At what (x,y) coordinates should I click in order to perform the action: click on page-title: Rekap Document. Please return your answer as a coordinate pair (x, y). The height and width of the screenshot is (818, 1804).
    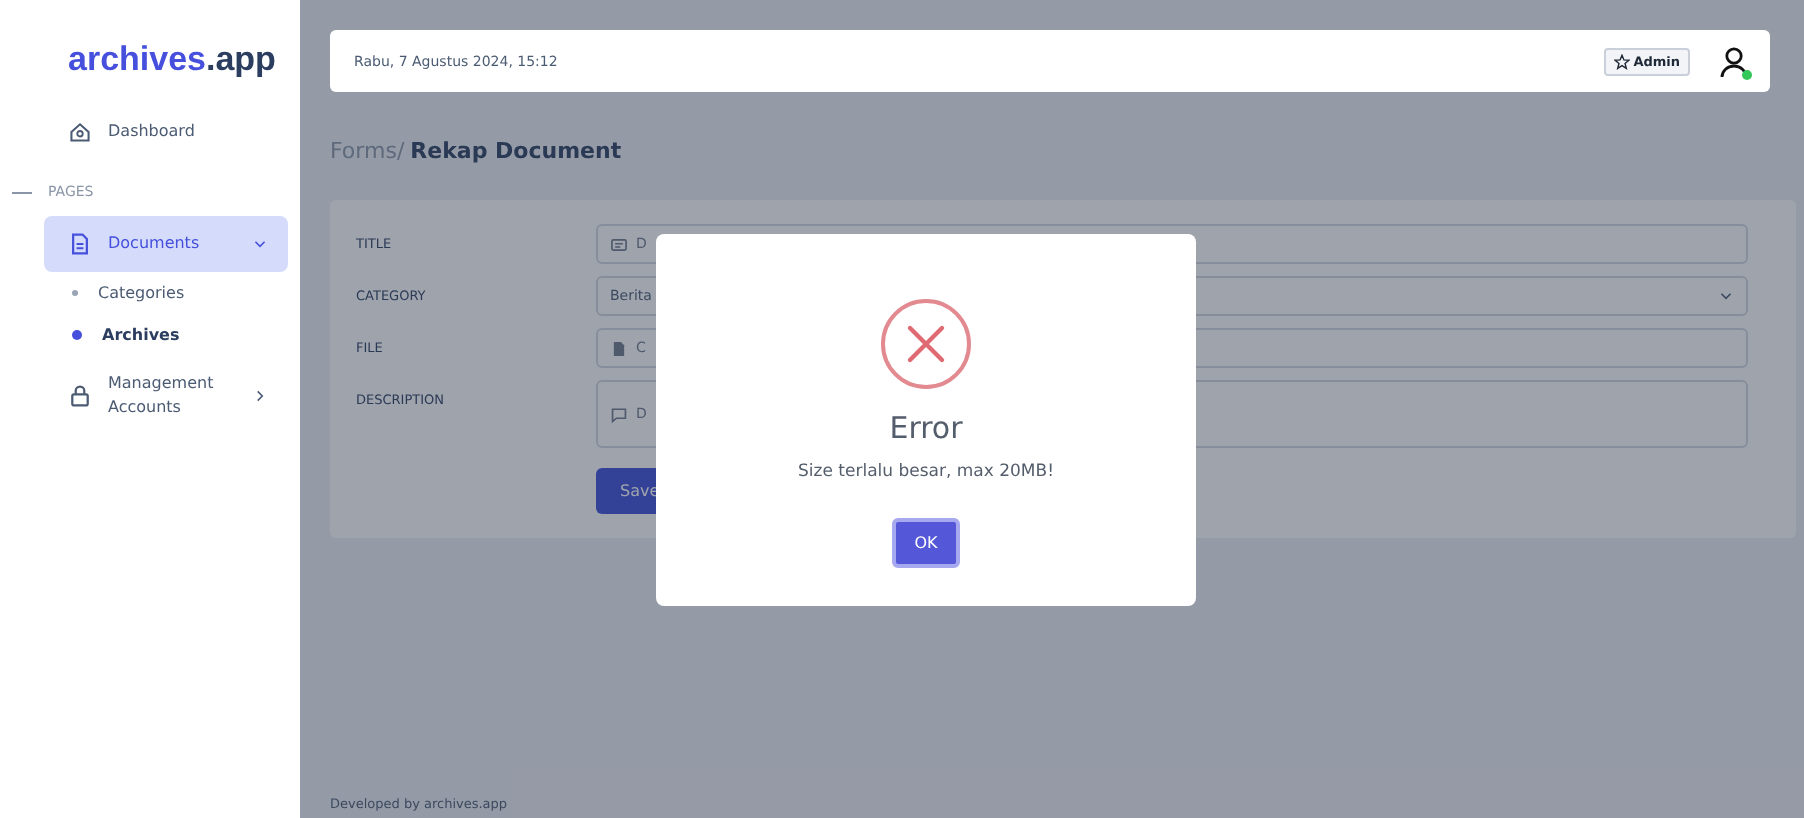
    Looking at the image, I should click on (516, 151).